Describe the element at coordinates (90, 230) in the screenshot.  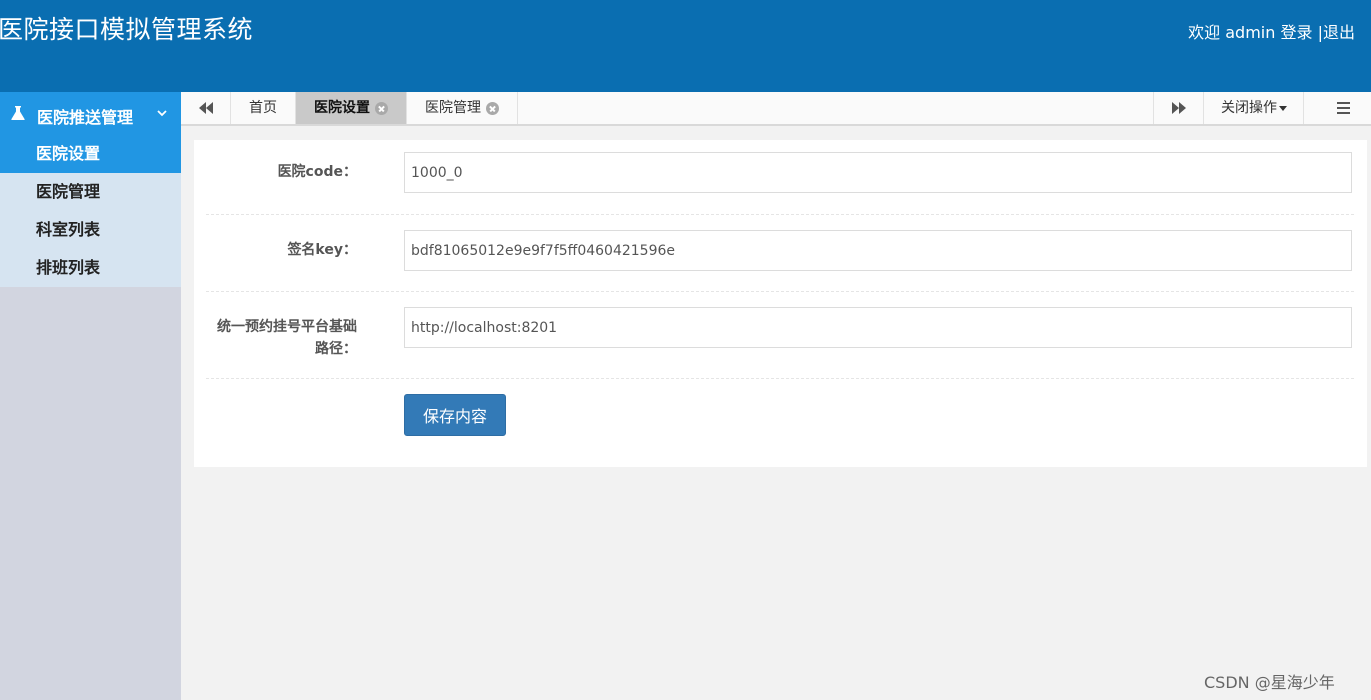
I see `sidebar-item-department-list: 科室列表` at that location.